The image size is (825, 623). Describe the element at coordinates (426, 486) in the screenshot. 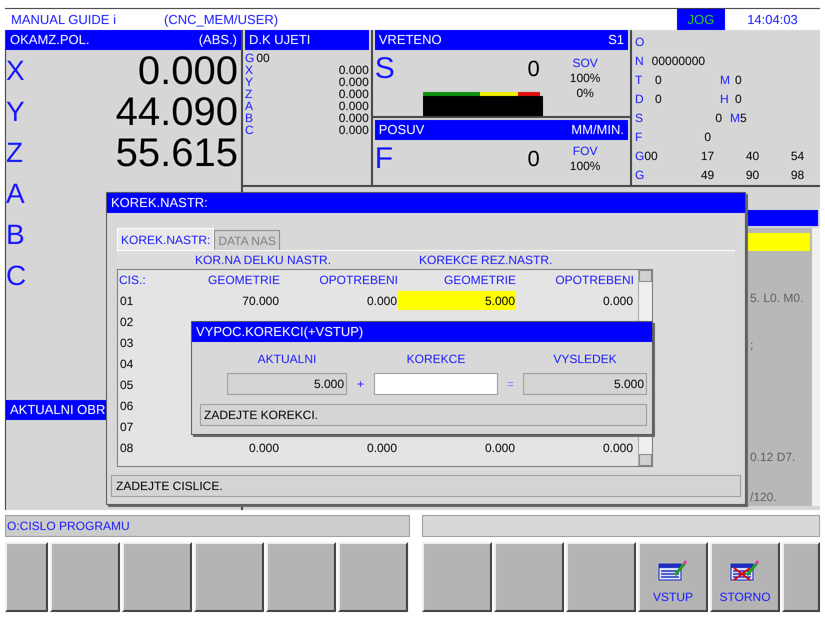

I see `dialog-message: ZADEJTE CISLICE.` at that location.